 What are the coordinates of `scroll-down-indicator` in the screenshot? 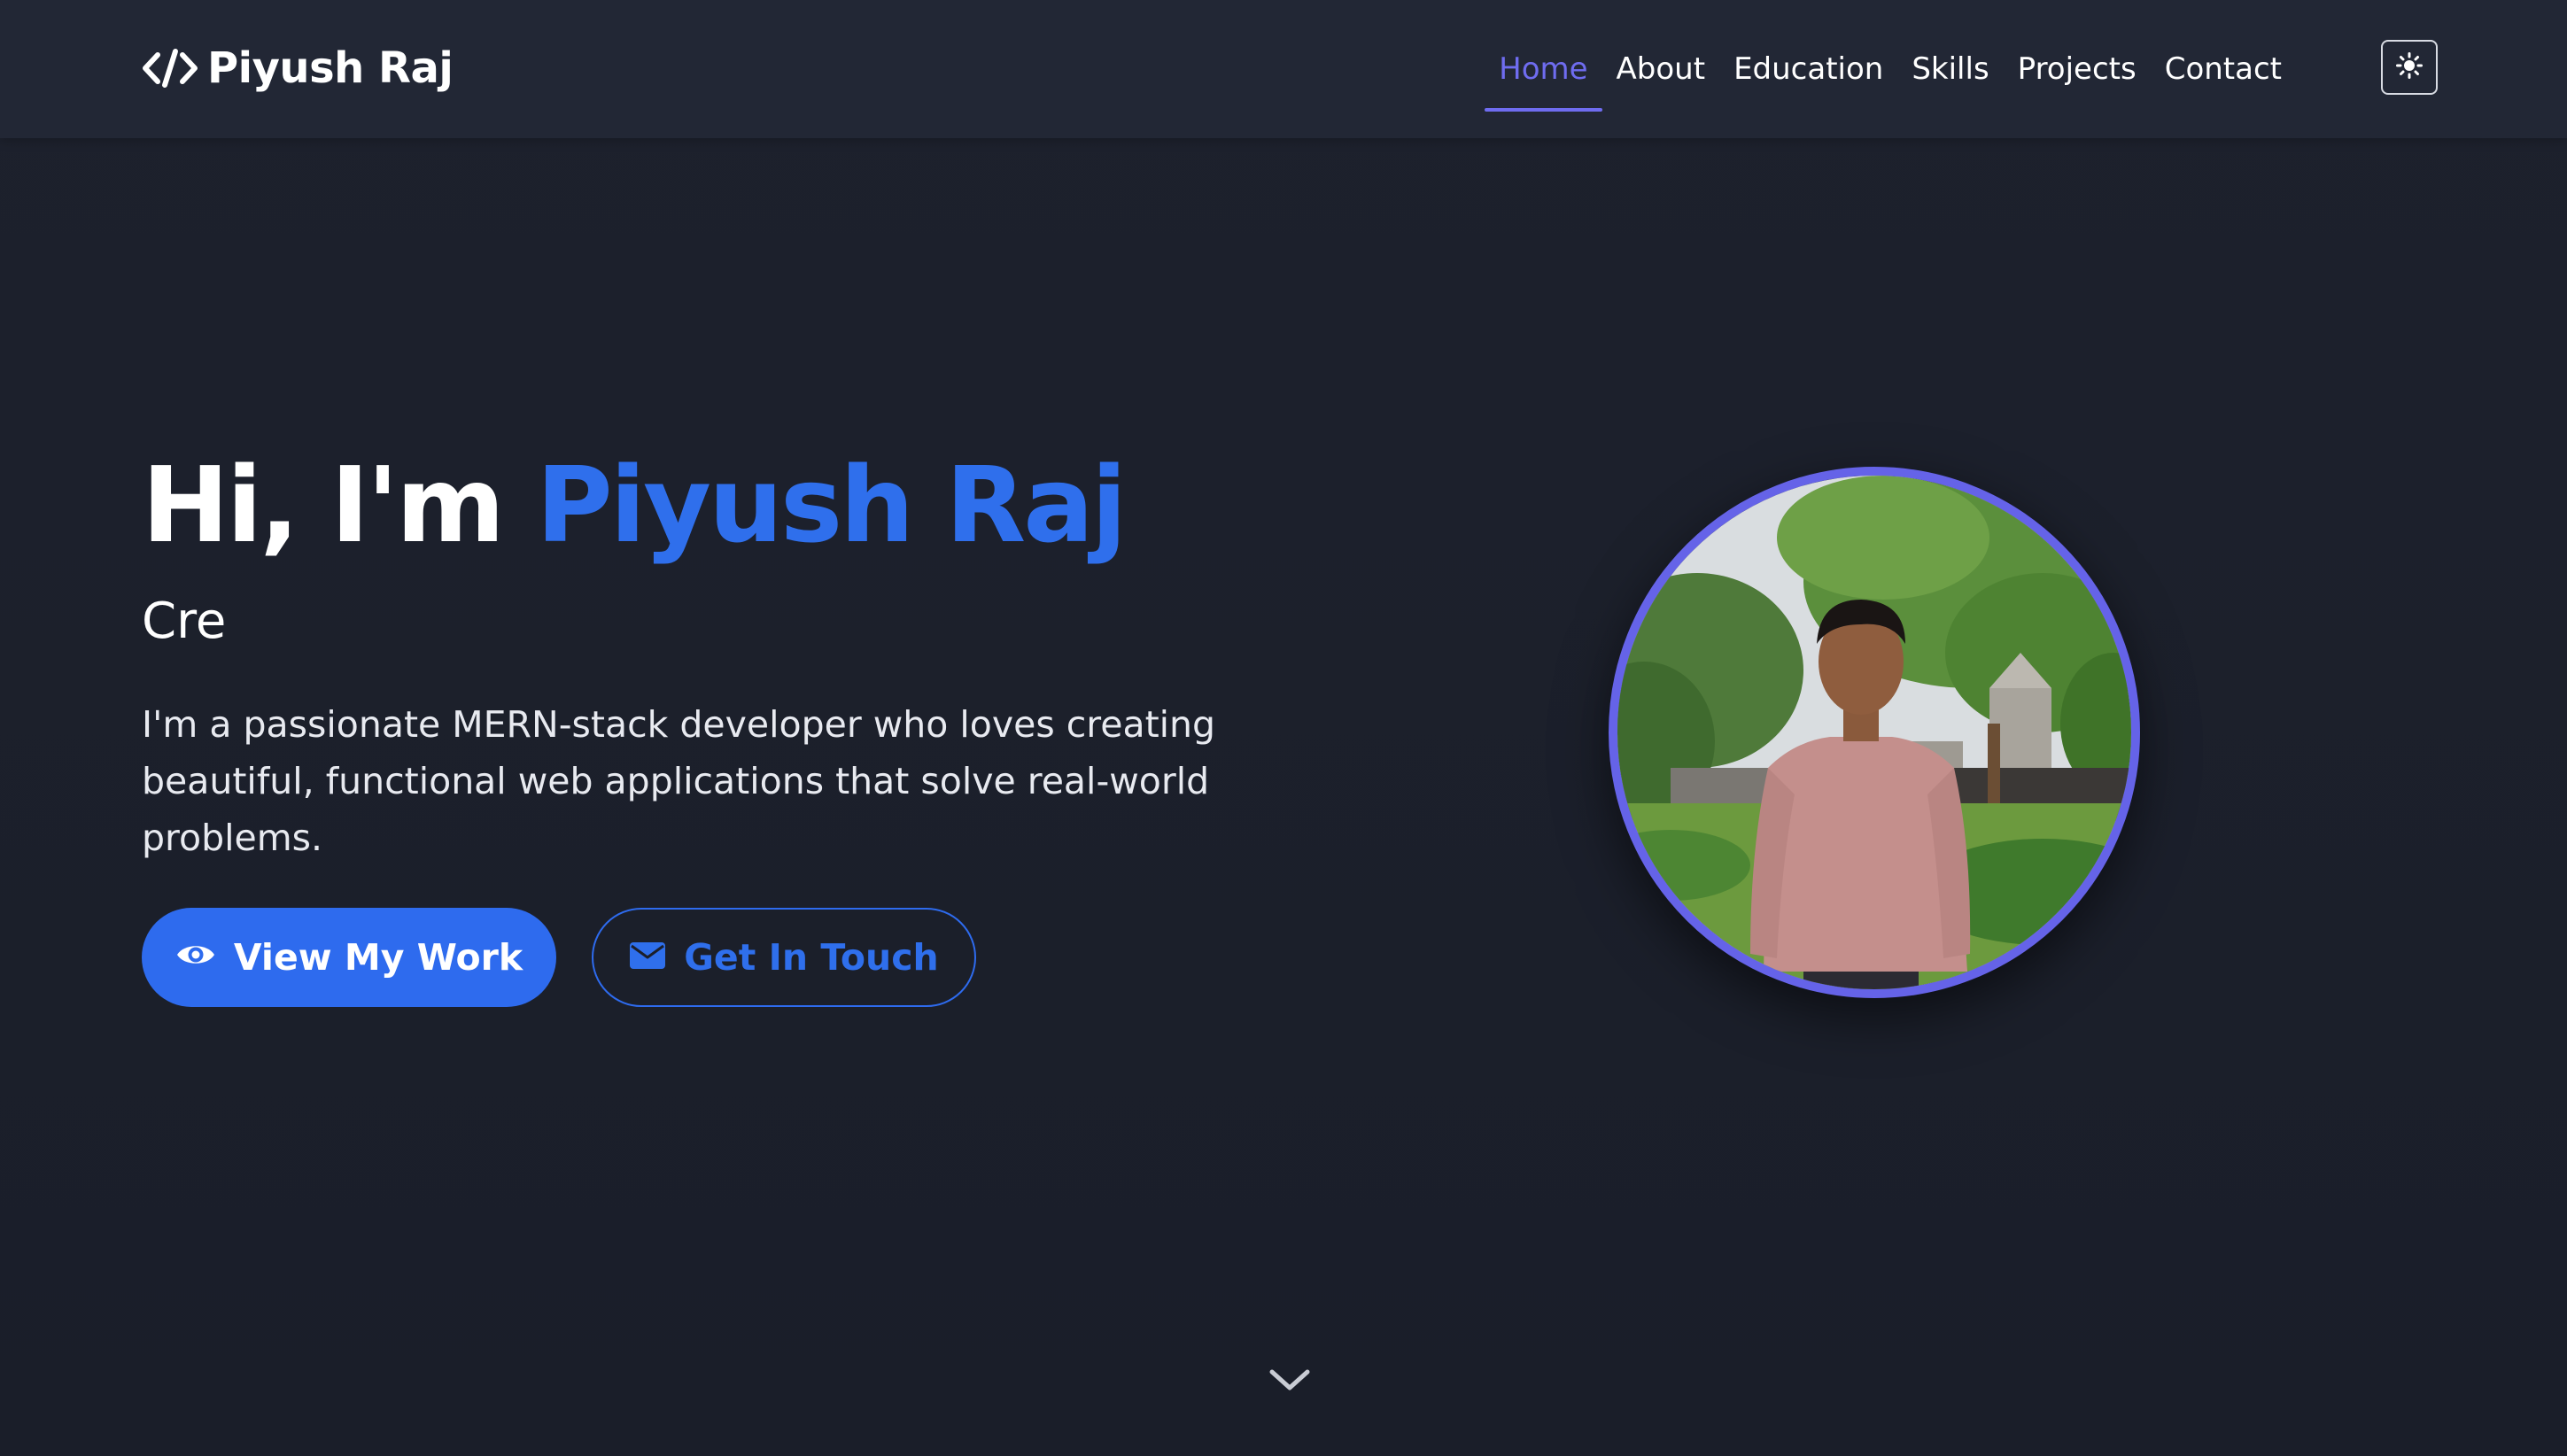 It's located at (1290, 1381).